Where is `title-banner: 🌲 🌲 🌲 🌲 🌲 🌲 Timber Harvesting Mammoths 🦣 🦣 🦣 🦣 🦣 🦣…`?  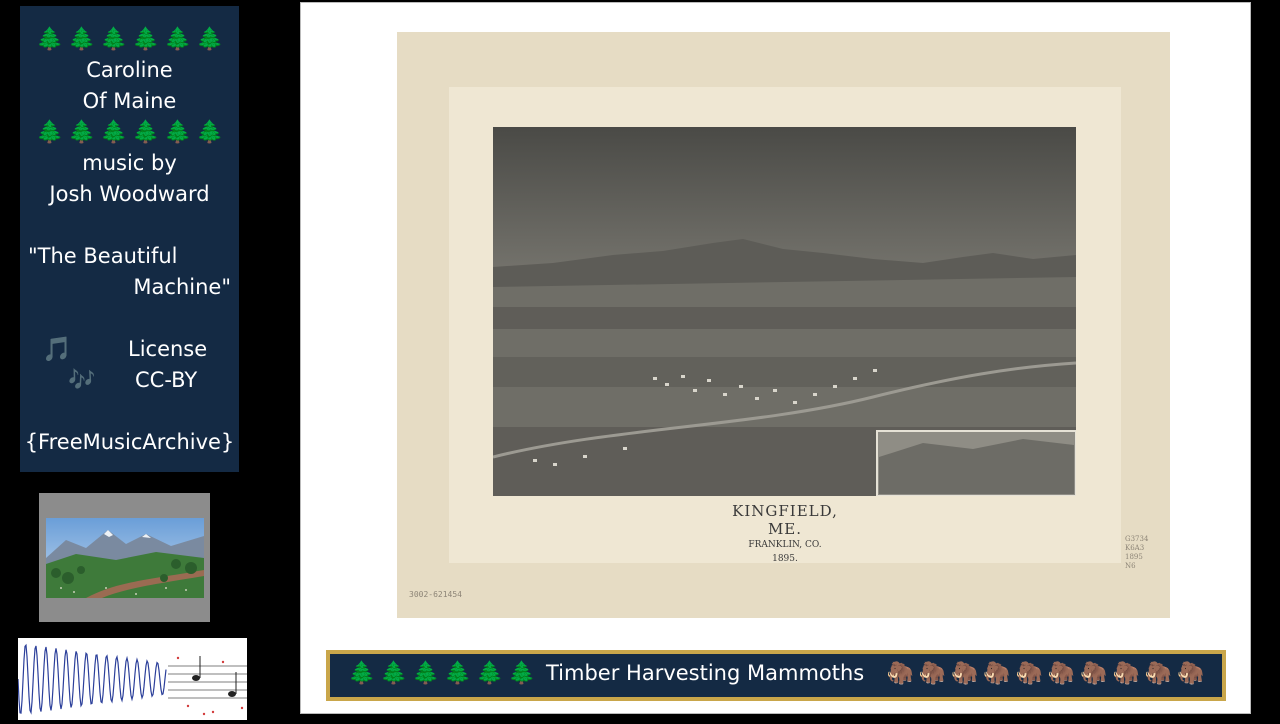 title-banner: 🌲 🌲 🌲 🌲 🌲 🌲 Timber Harvesting Mammoths 🦣 🦣 🦣 🦣 🦣 🦣… is located at coordinates (776, 675).